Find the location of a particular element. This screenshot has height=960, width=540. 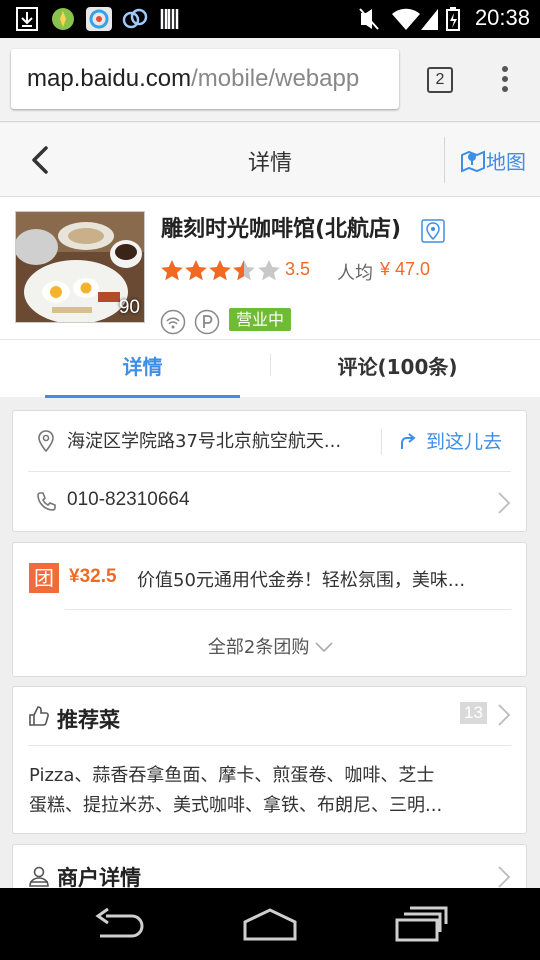

url-path: /mobile/webapp is located at coordinates (275, 78).